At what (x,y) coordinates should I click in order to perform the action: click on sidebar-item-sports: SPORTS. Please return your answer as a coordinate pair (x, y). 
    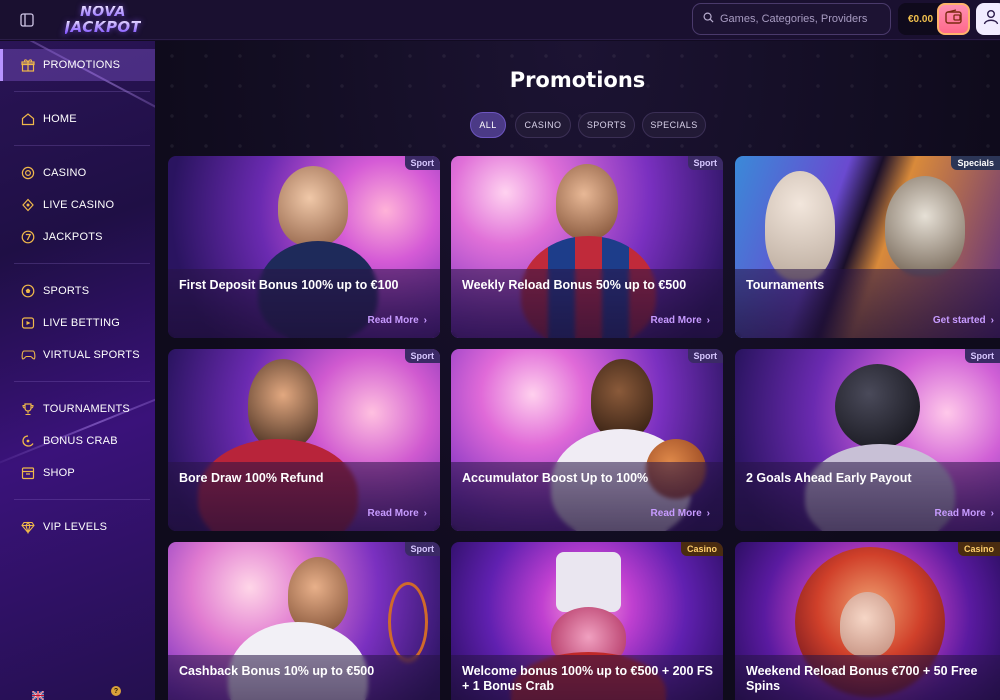
    Looking at the image, I should click on (77, 291).